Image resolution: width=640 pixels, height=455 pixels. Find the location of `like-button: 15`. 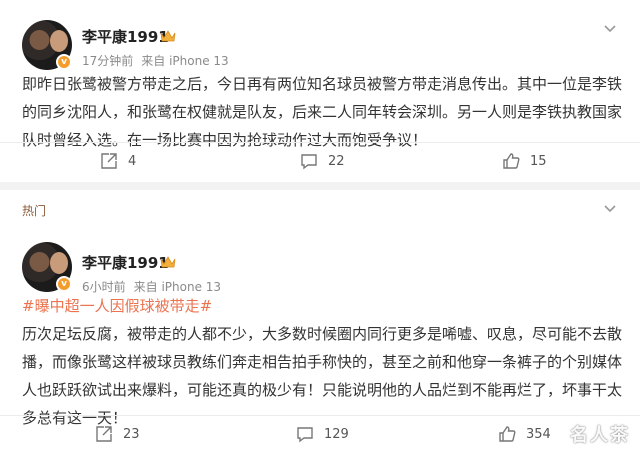

like-button: 15 is located at coordinates (524, 161).